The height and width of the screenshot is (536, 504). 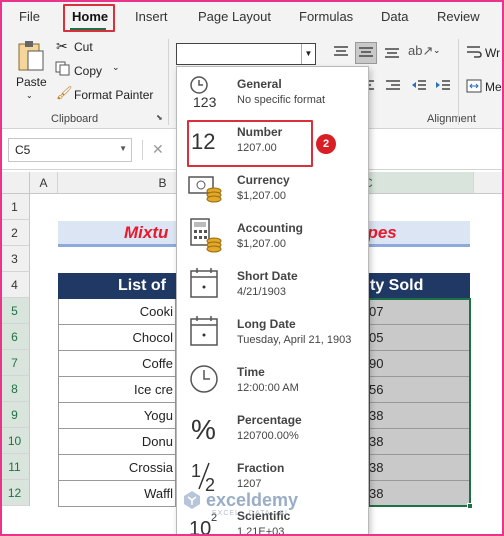 I want to click on format-option-short-date: Short Date 4/21/1903, so click(x=272, y=283).